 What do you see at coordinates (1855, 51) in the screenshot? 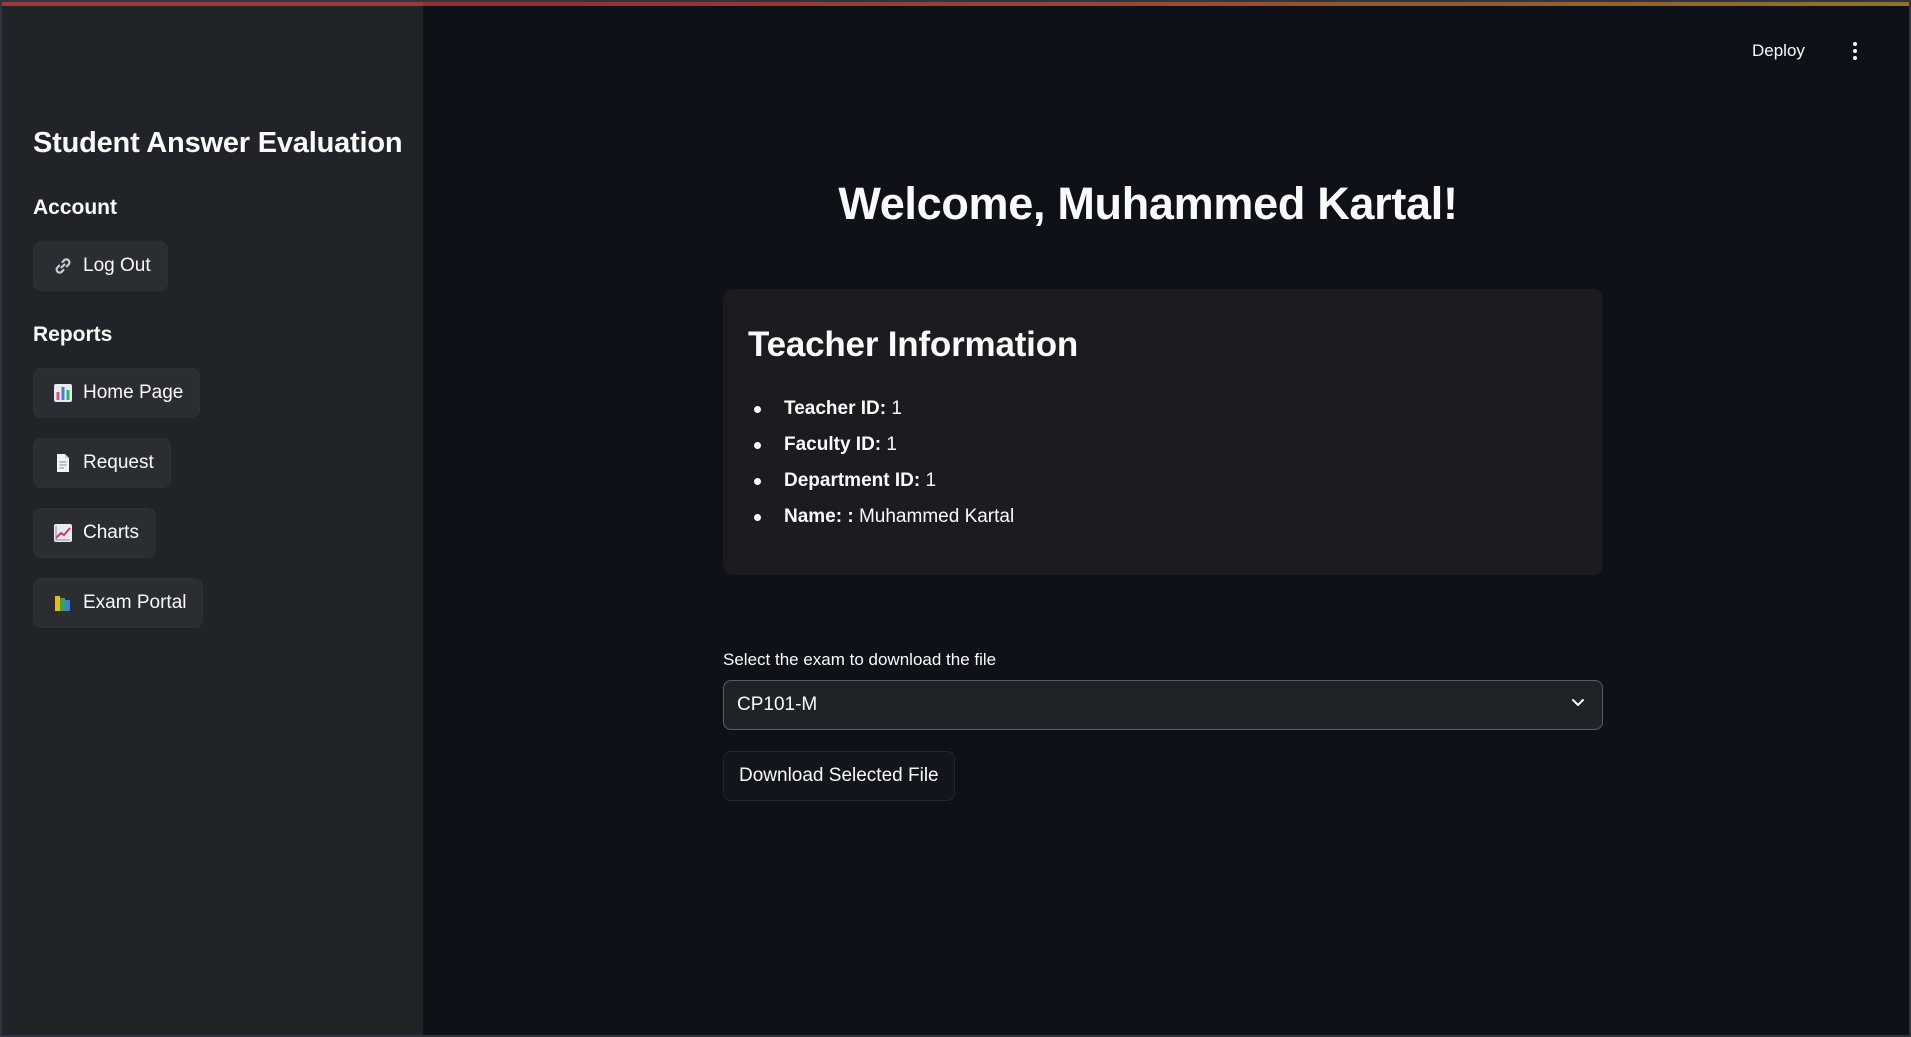
I see `main-menu-icon` at bounding box center [1855, 51].